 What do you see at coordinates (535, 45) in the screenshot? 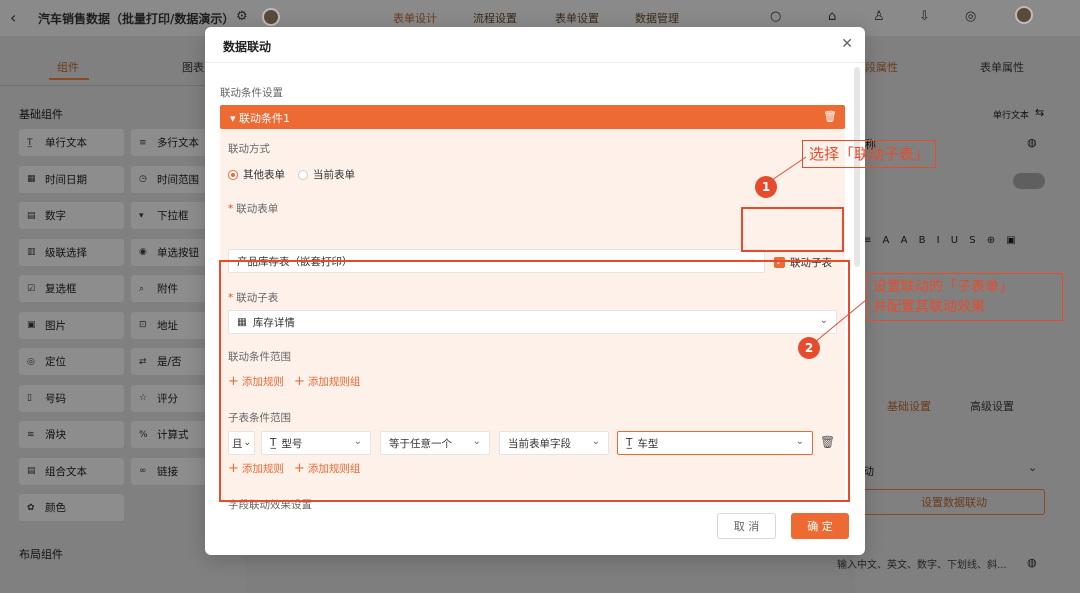
I see `dialog-header: 数据联动 ✕` at bounding box center [535, 45].